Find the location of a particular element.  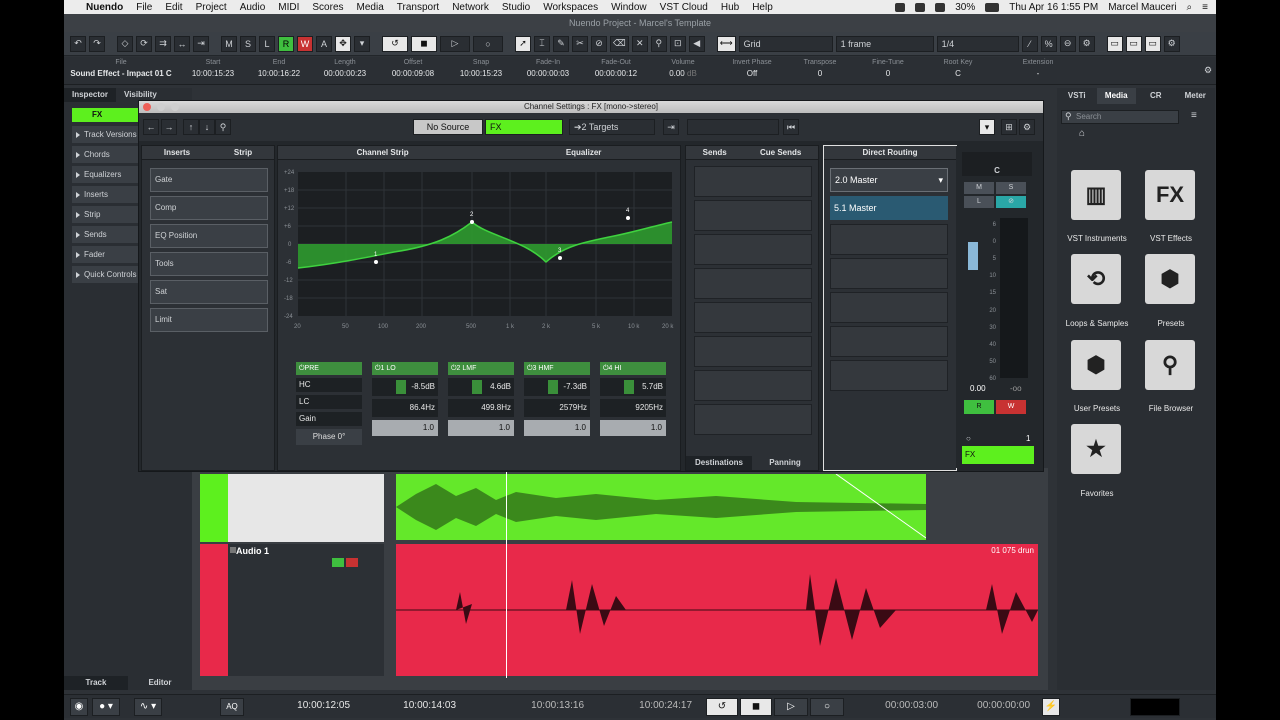

erase-icon: ⌫ is located at coordinates (619, 43).